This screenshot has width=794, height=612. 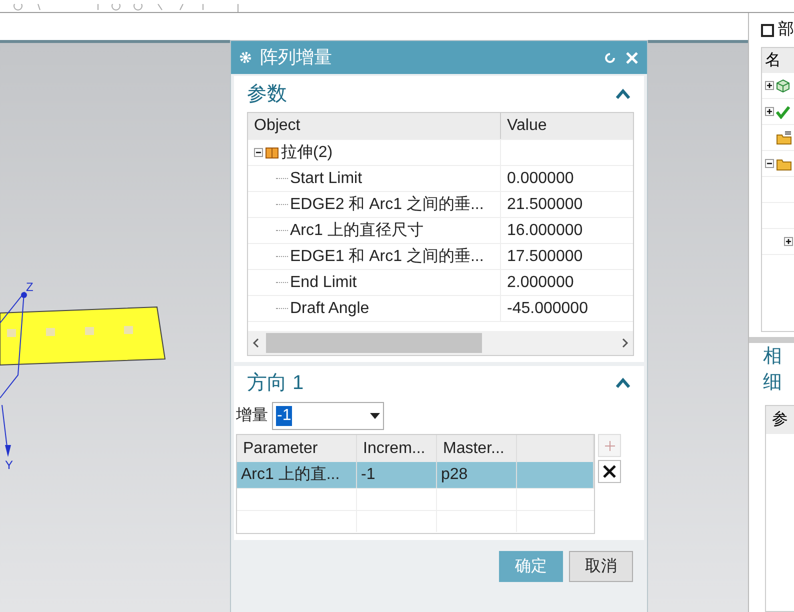 I want to click on section-title: 参数, so click(x=267, y=94).